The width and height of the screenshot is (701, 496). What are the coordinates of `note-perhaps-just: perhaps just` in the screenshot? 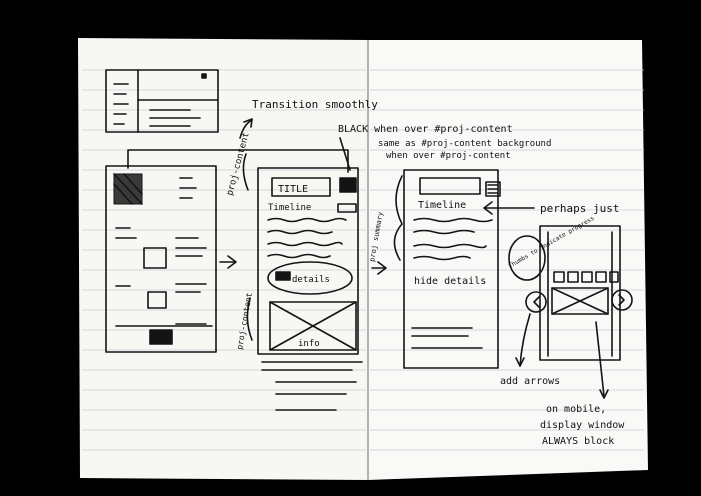 It's located at (579, 208).